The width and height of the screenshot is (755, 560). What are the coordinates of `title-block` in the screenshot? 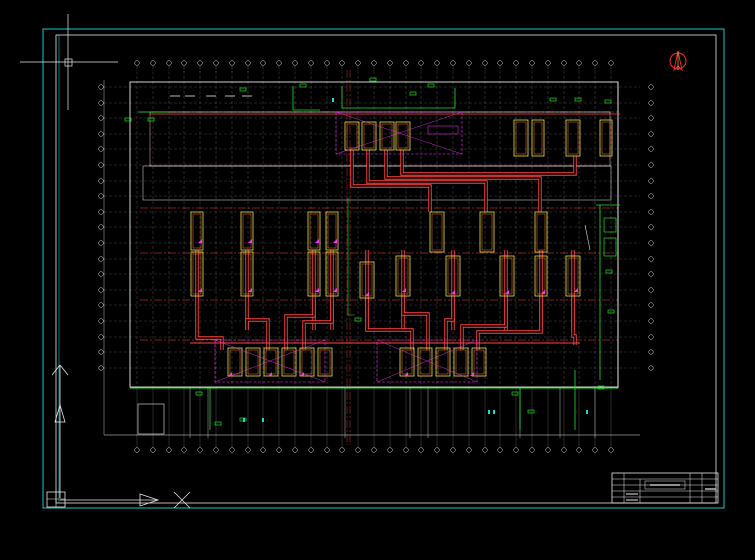 It's located at (665, 488).